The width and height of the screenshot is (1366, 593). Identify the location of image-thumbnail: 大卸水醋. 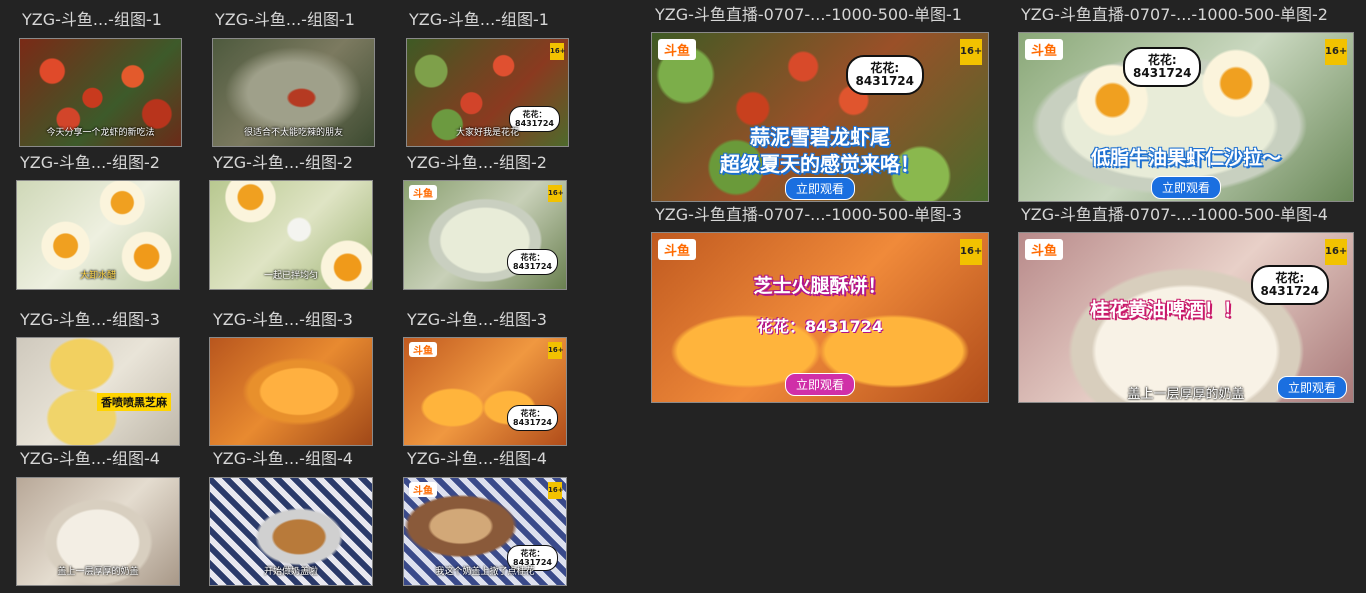
(98, 235).